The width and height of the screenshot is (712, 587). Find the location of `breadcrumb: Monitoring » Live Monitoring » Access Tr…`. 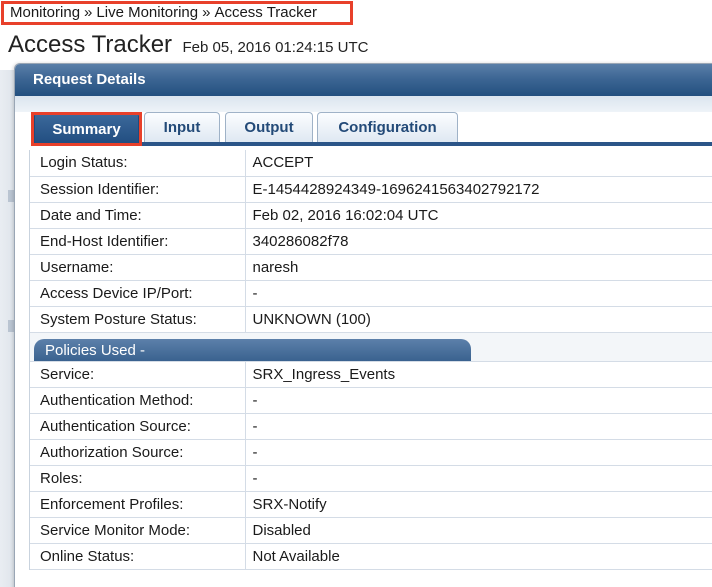

breadcrumb: Monitoring » Live Monitoring » Access Tr… is located at coordinates (177, 13).